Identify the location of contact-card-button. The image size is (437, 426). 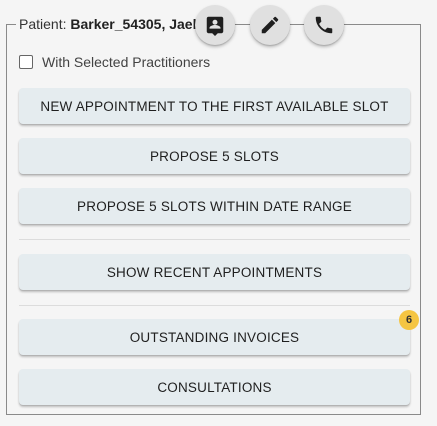
(215, 25).